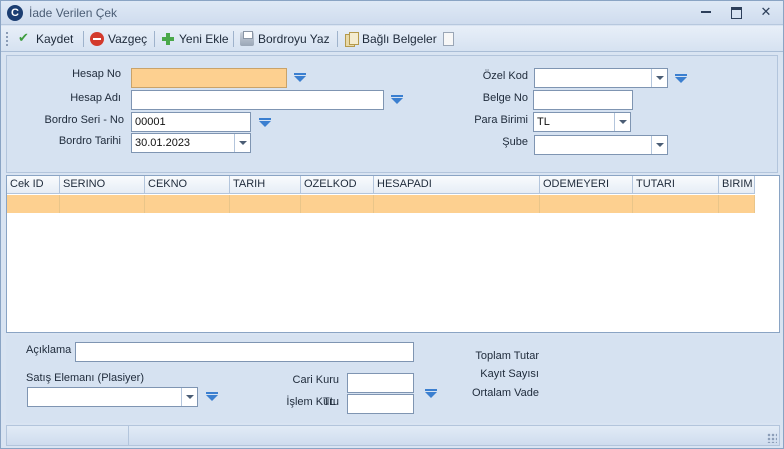  Describe the element at coordinates (380, 404) in the screenshot. I see `islem-kuru-input` at that location.